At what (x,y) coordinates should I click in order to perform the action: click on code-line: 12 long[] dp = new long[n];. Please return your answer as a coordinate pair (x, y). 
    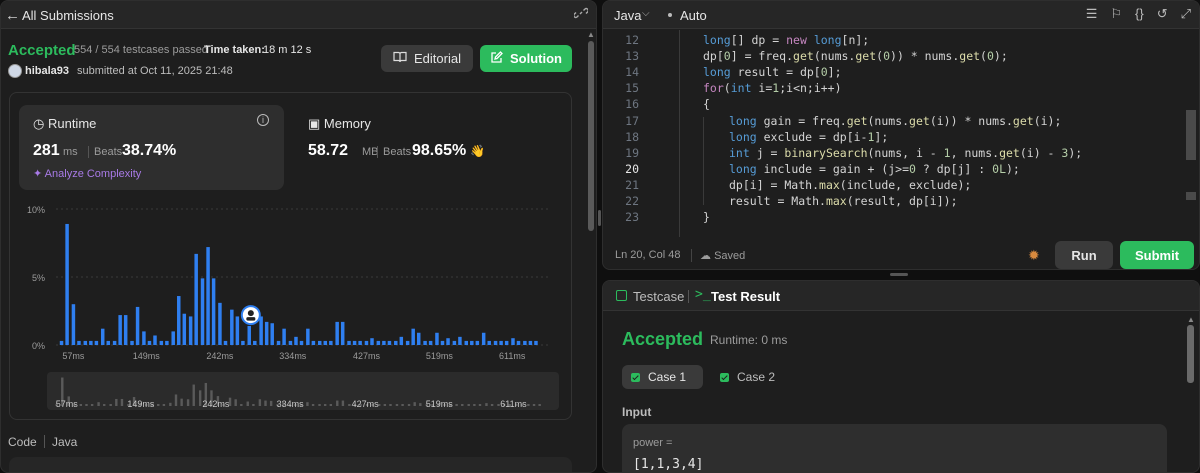
    Looking at the image, I should click on (898, 40).